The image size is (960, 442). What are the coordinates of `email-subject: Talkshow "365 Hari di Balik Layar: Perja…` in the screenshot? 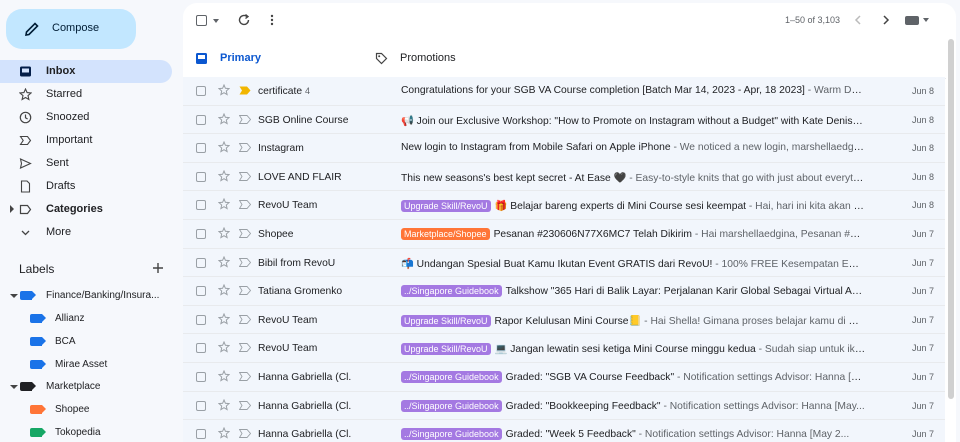 It's located at (685, 292).